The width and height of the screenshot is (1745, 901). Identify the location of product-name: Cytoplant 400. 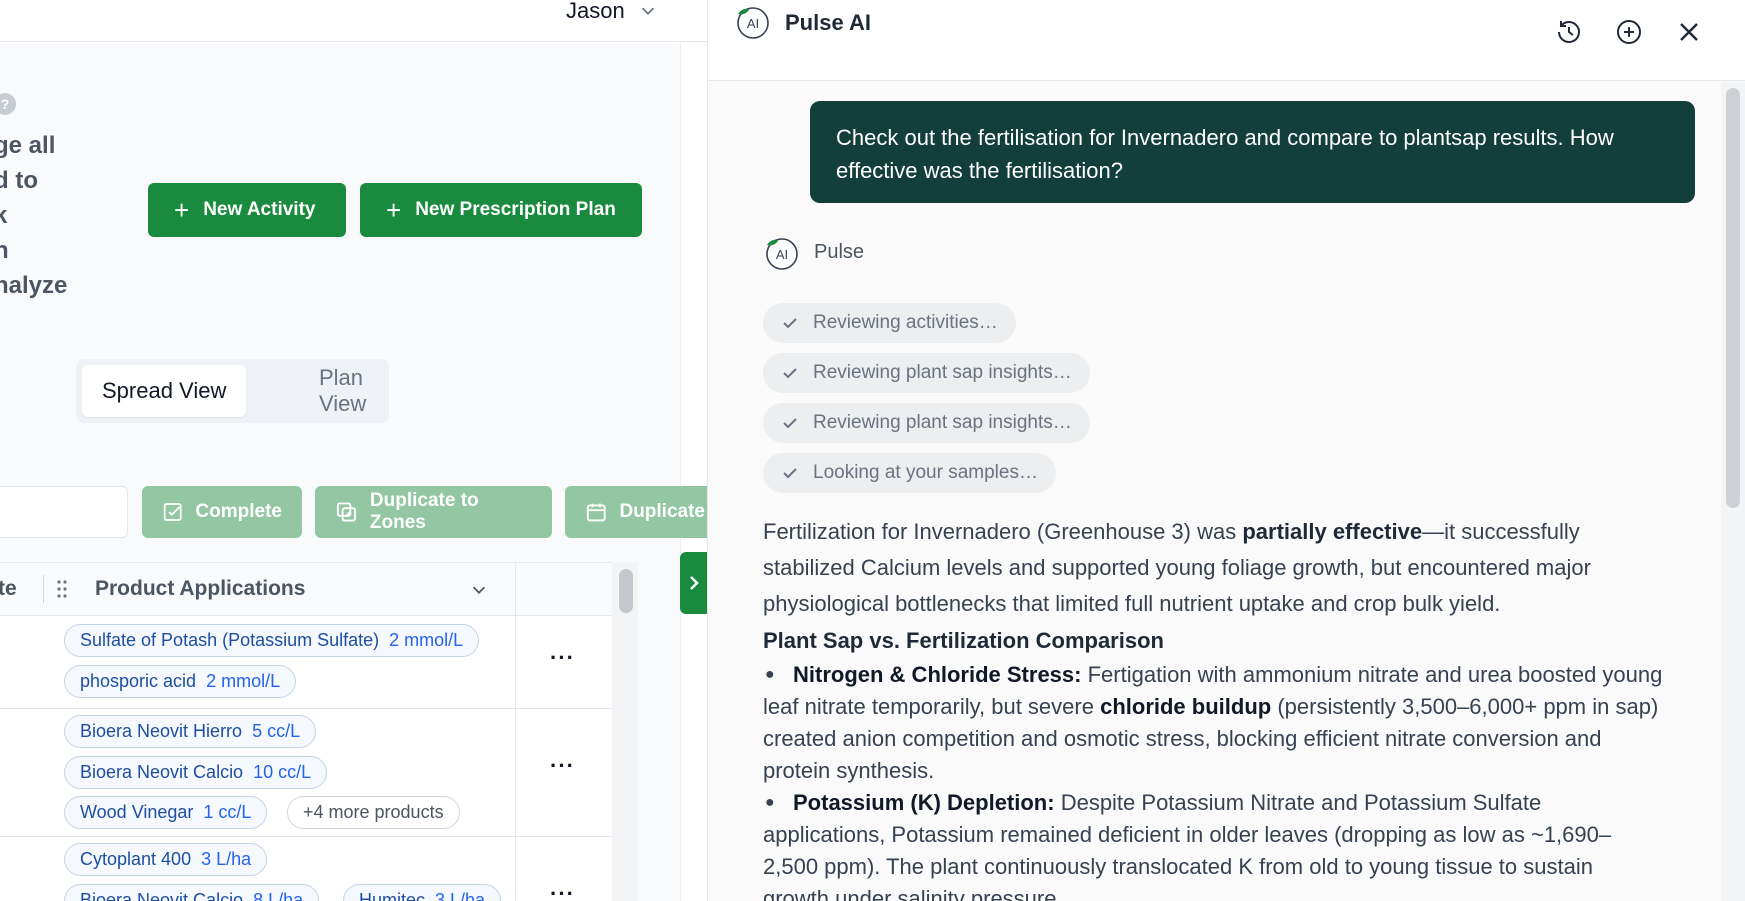
(136, 859).